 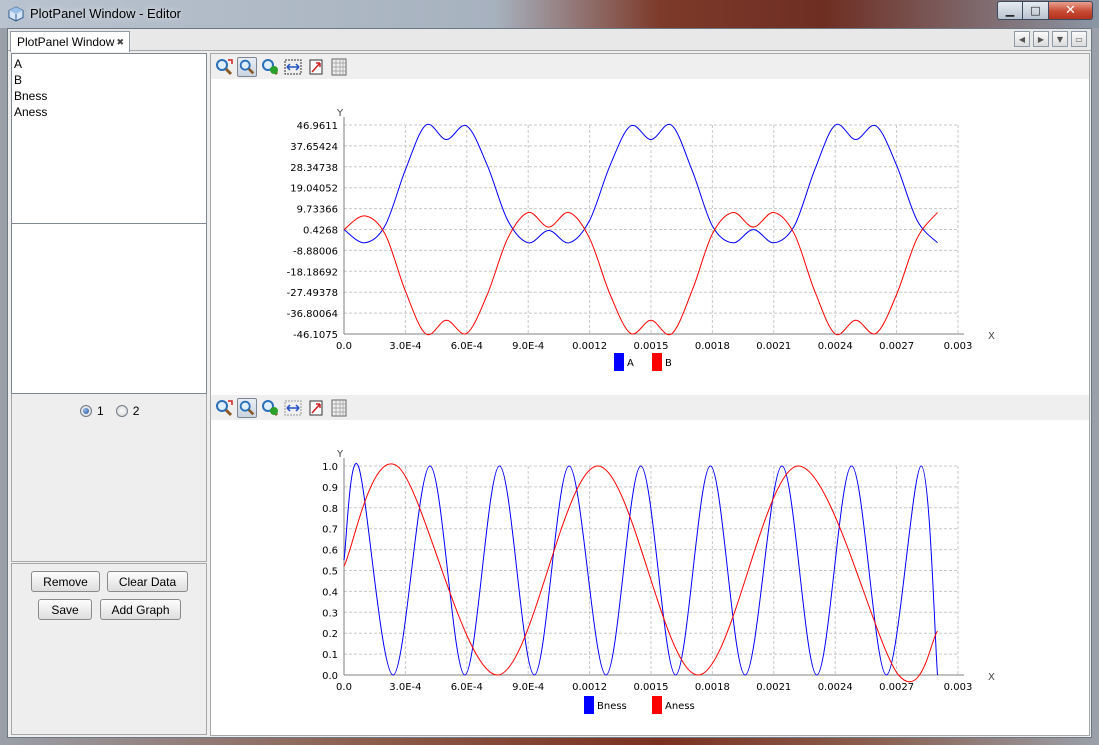 I want to click on legend-label: A, so click(x=630, y=363).